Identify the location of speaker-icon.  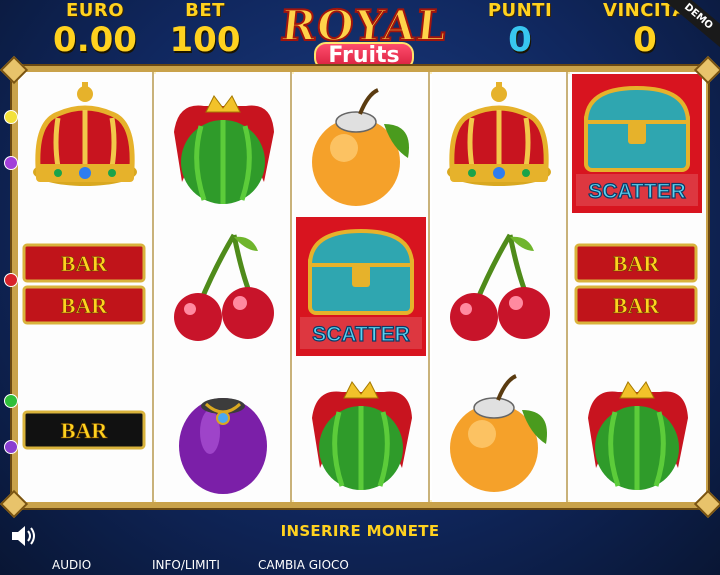
(24, 536).